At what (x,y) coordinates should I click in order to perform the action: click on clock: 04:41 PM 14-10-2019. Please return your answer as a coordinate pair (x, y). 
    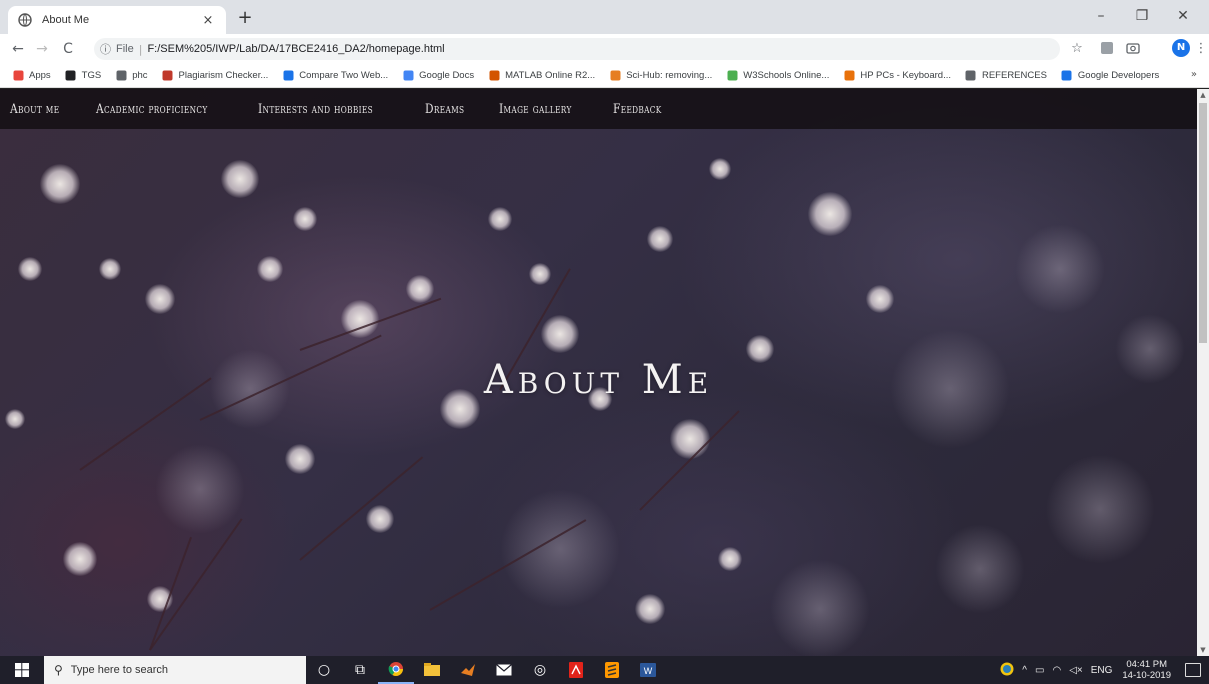
    Looking at the image, I should click on (1146, 670).